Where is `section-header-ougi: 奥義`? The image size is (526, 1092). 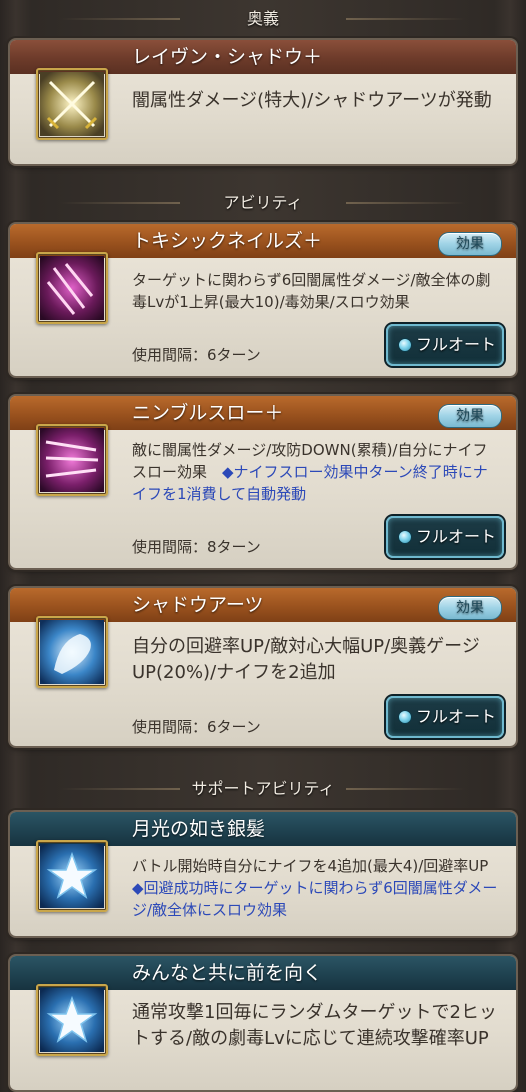
section-header-ougi: 奥義 is located at coordinates (263, 19).